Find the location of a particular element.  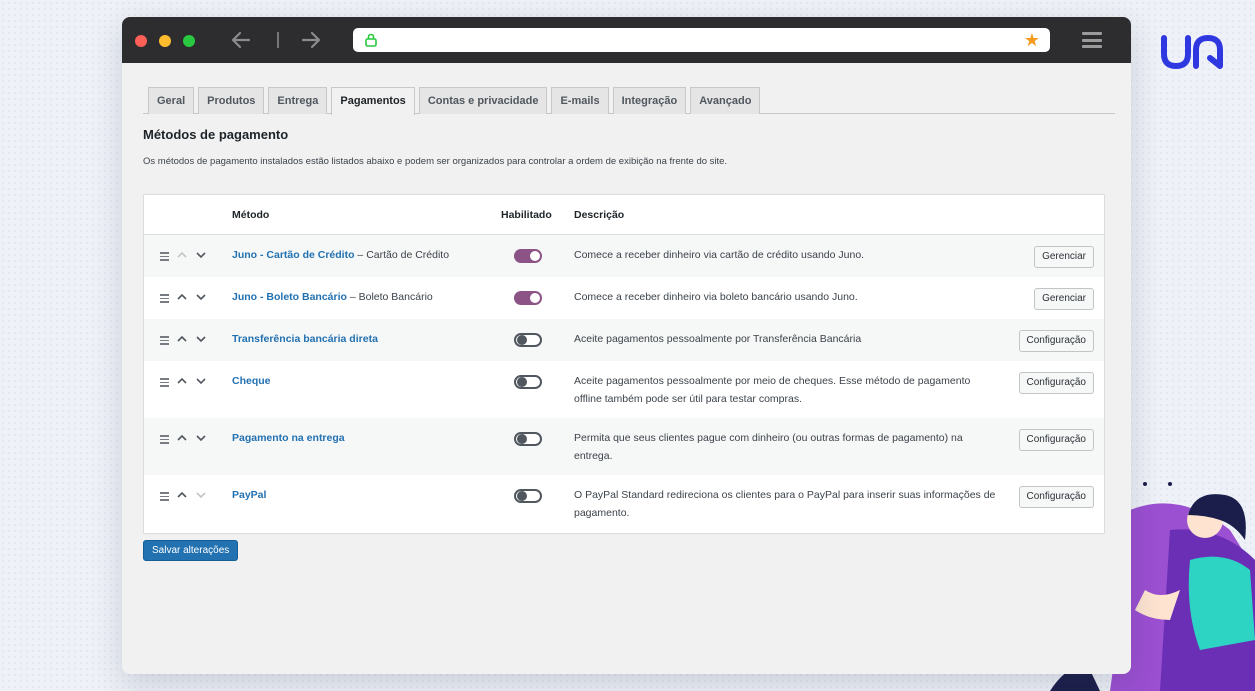

method-name: Cheque is located at coordinates (251, 381).